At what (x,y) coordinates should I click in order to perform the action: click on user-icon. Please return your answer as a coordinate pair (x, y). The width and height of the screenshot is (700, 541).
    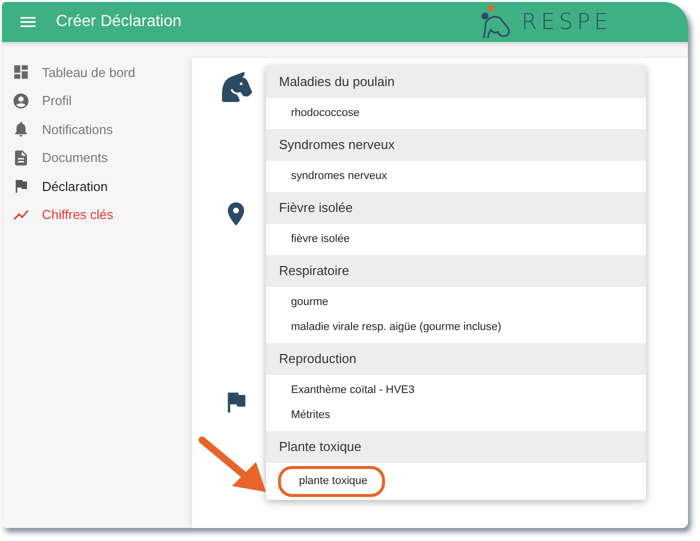
    Looking at the image, I should click on (21, 101).